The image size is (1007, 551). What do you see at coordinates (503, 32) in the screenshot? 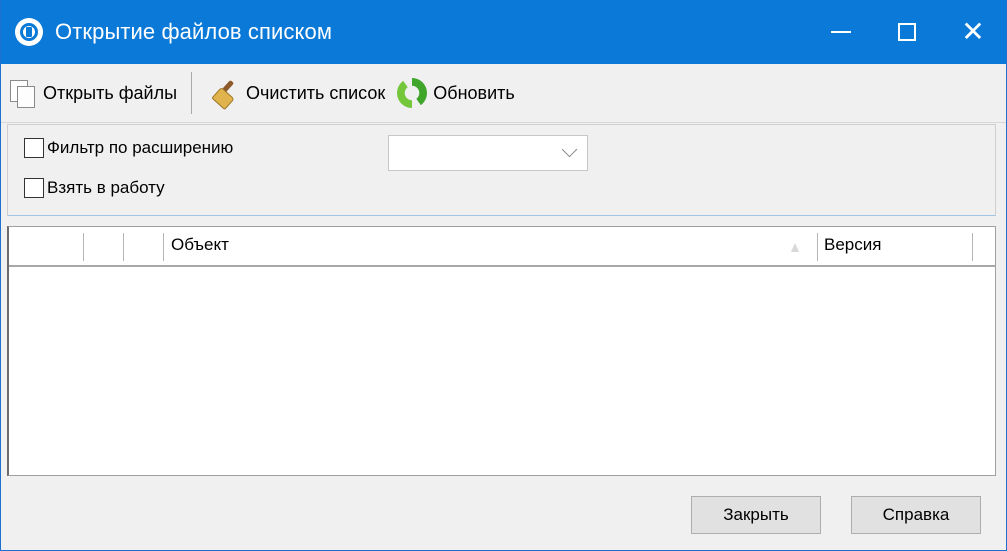
I see `title-bar: Открытие файлов списком ✕` at bounding box center [503, 32].